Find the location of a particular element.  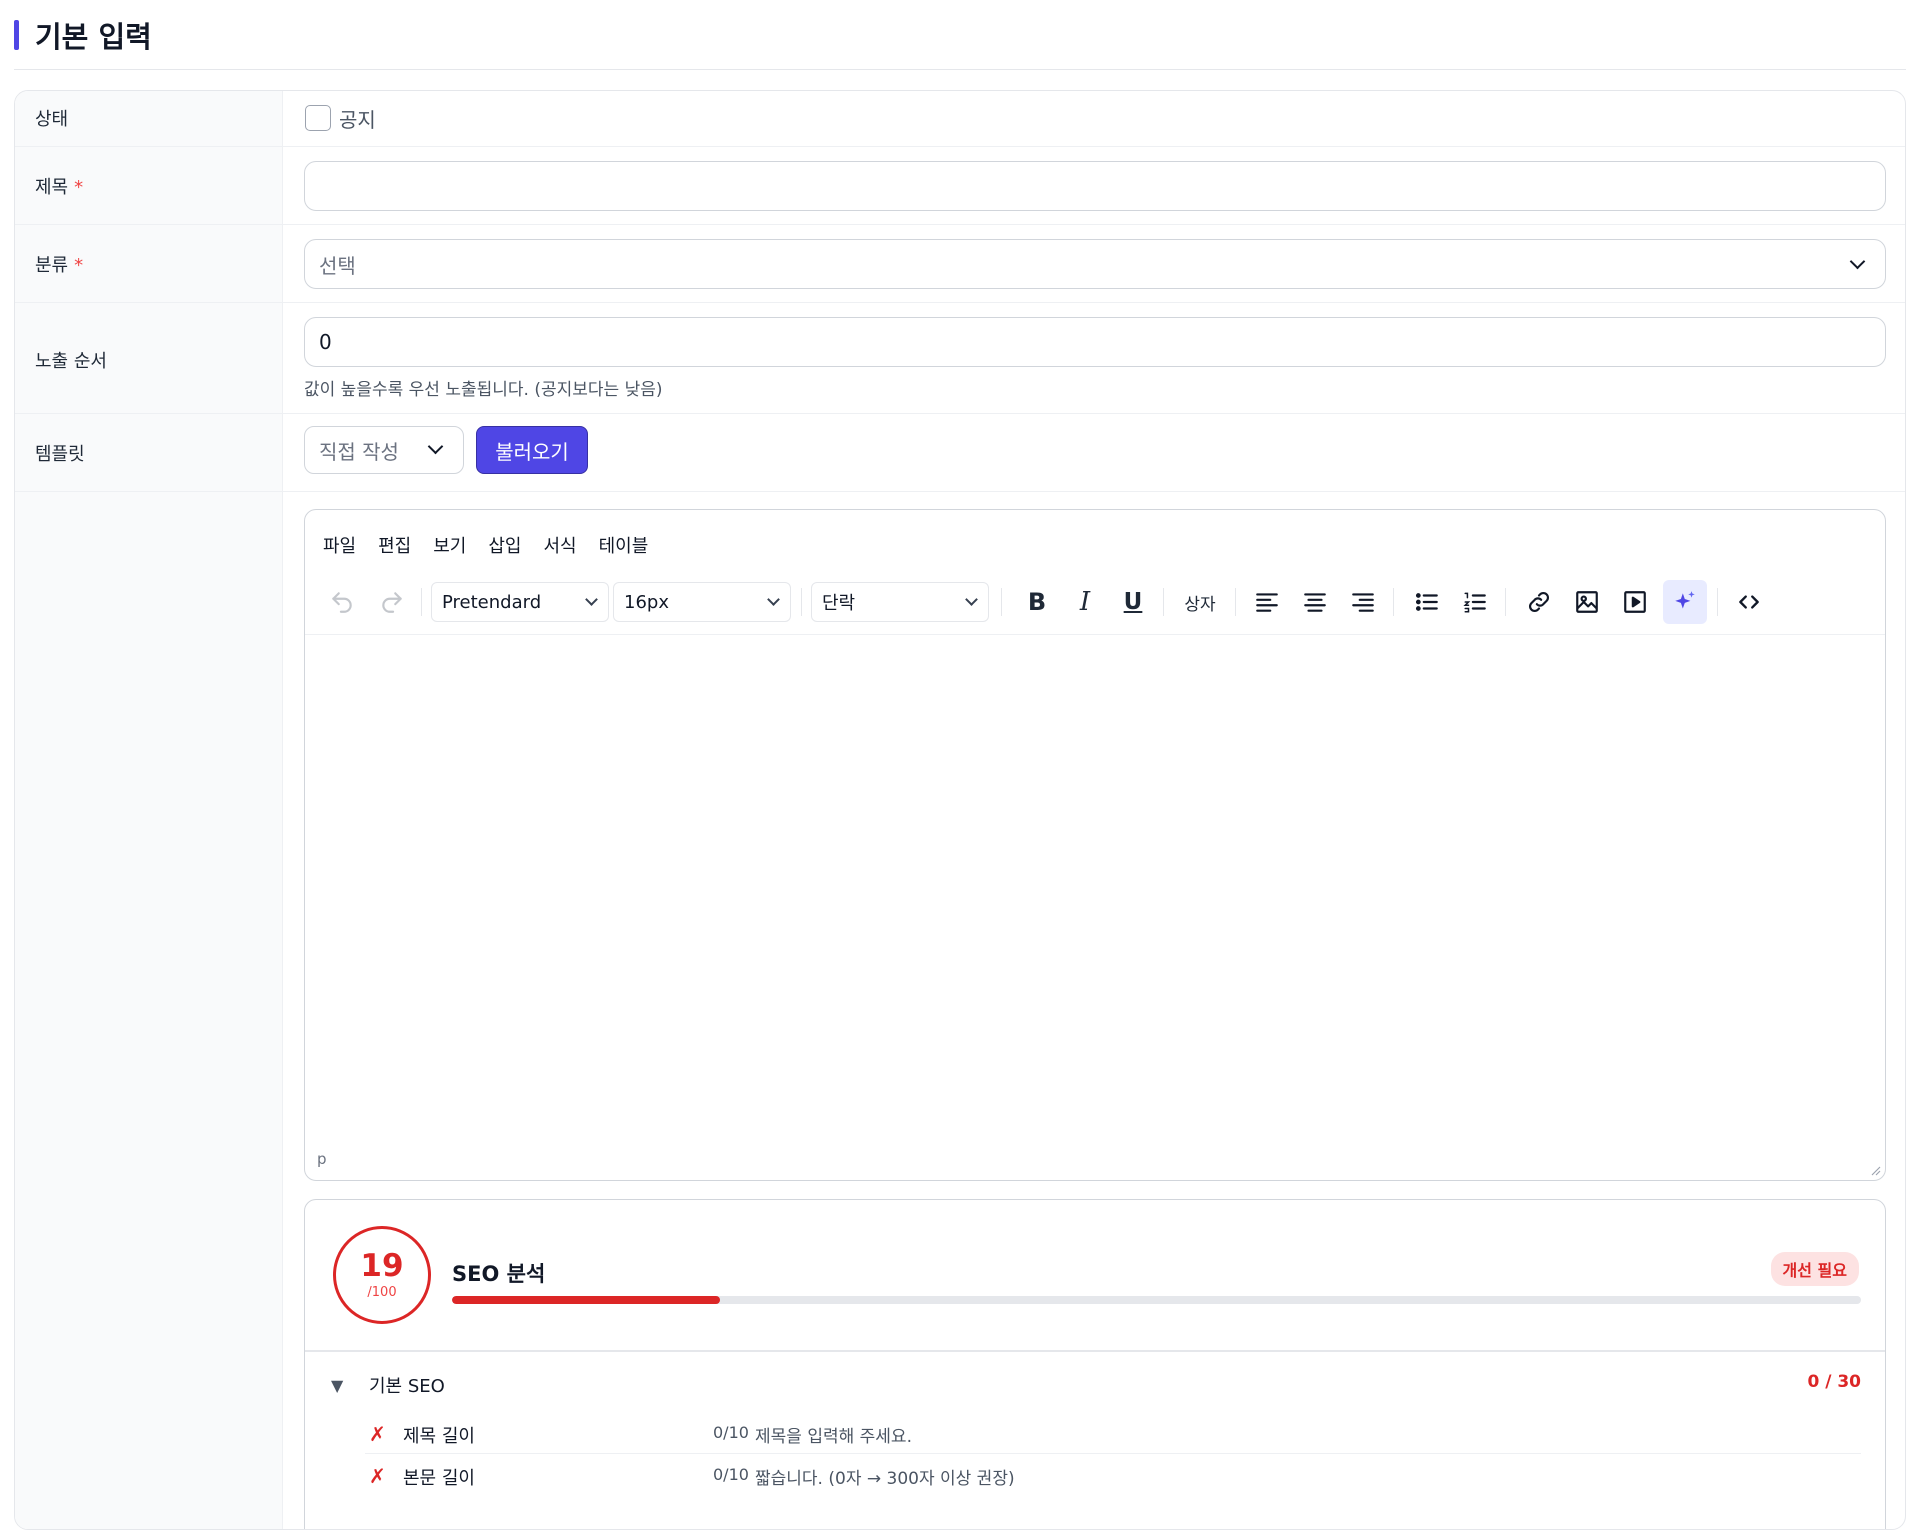

font-family-value: Pretendard is located at coordinates (492, 602).